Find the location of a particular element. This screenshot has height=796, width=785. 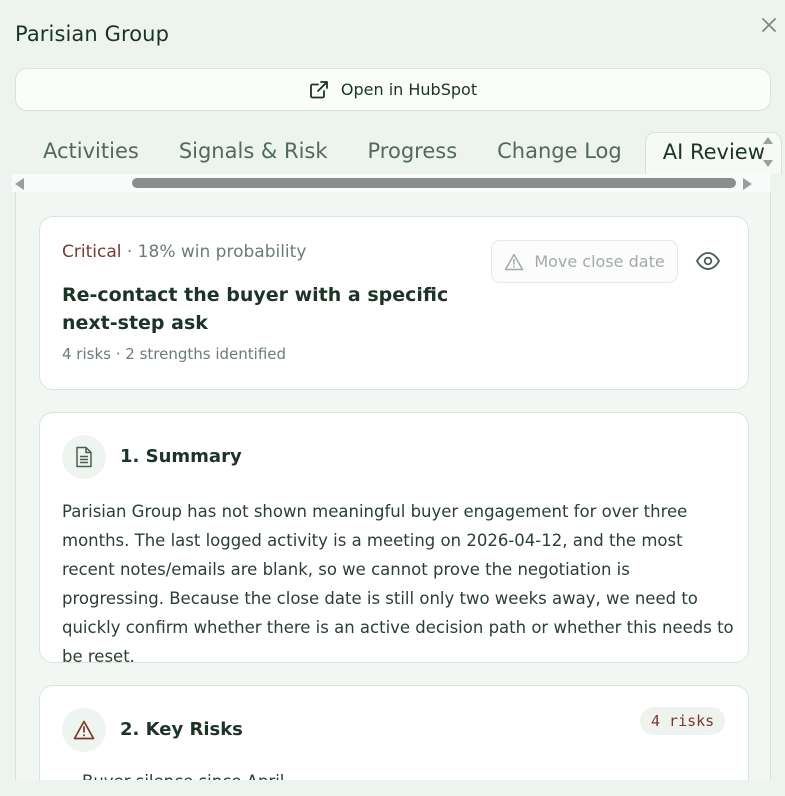

scroll-left-icon is located at coordinates (19, 184).